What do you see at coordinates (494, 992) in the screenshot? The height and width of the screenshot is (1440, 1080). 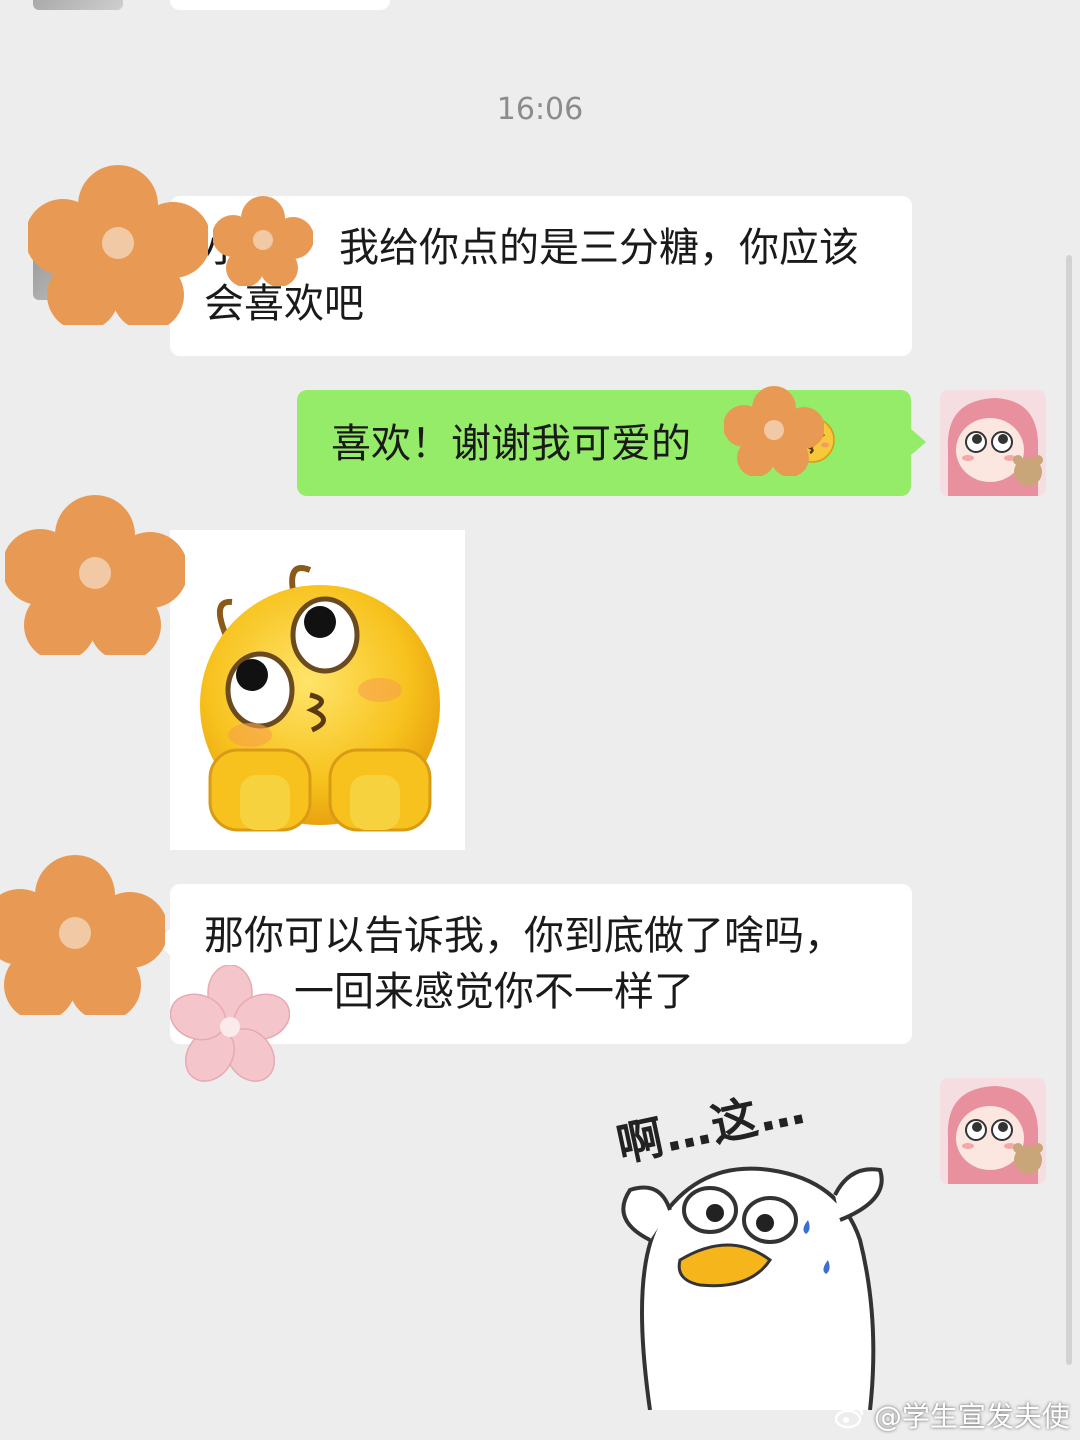 I see `message-text-continued: 一回来感觉你不一样了` at bounding box center [494, 992].